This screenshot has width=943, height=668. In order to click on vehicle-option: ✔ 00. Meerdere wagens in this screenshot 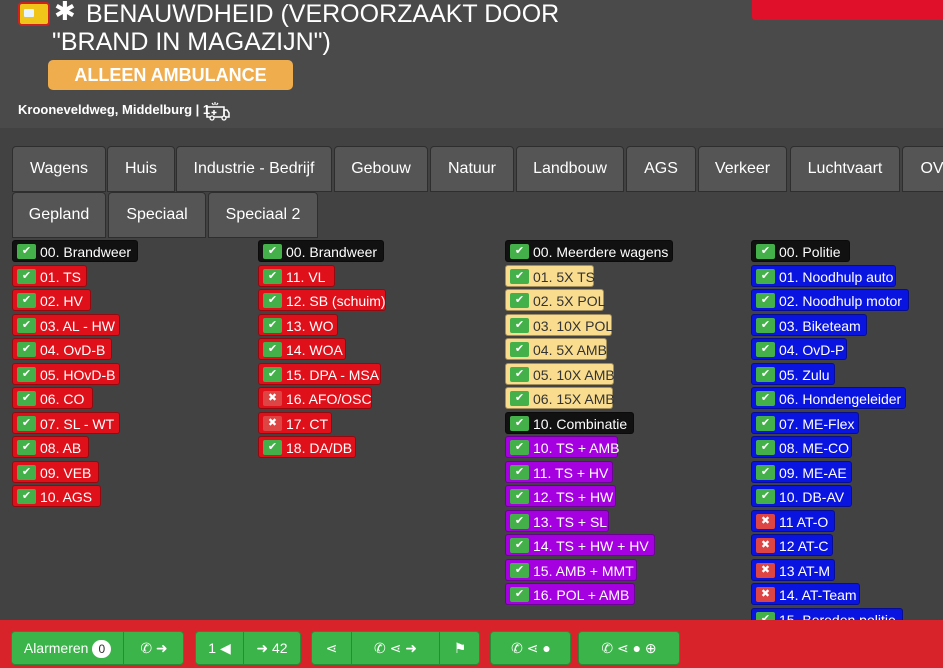, I will do `click(589, 251)`.